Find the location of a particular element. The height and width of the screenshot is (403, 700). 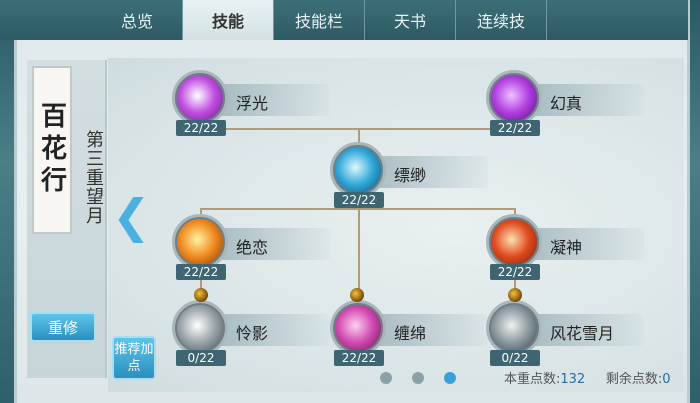

realm-label: 第三重望月 is located at coordinates (93, 177).